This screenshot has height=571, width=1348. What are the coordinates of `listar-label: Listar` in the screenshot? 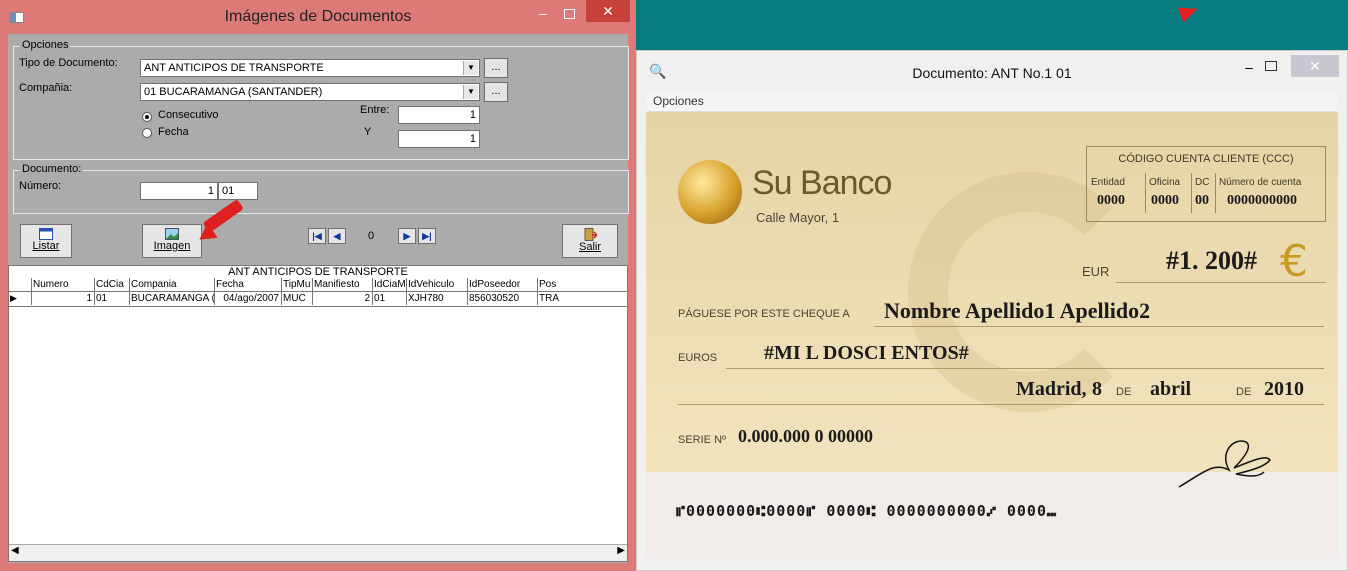 It's located at (46, 246).